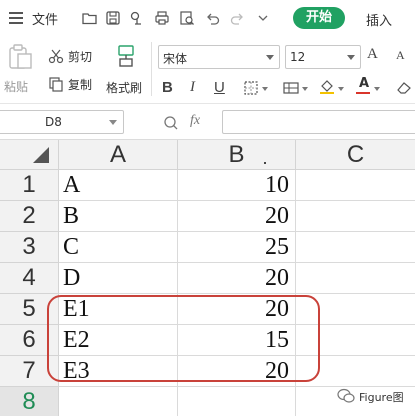 The height and width of the screenshot is (416, 415). I want to click on paste-icon, so click(20, 57).